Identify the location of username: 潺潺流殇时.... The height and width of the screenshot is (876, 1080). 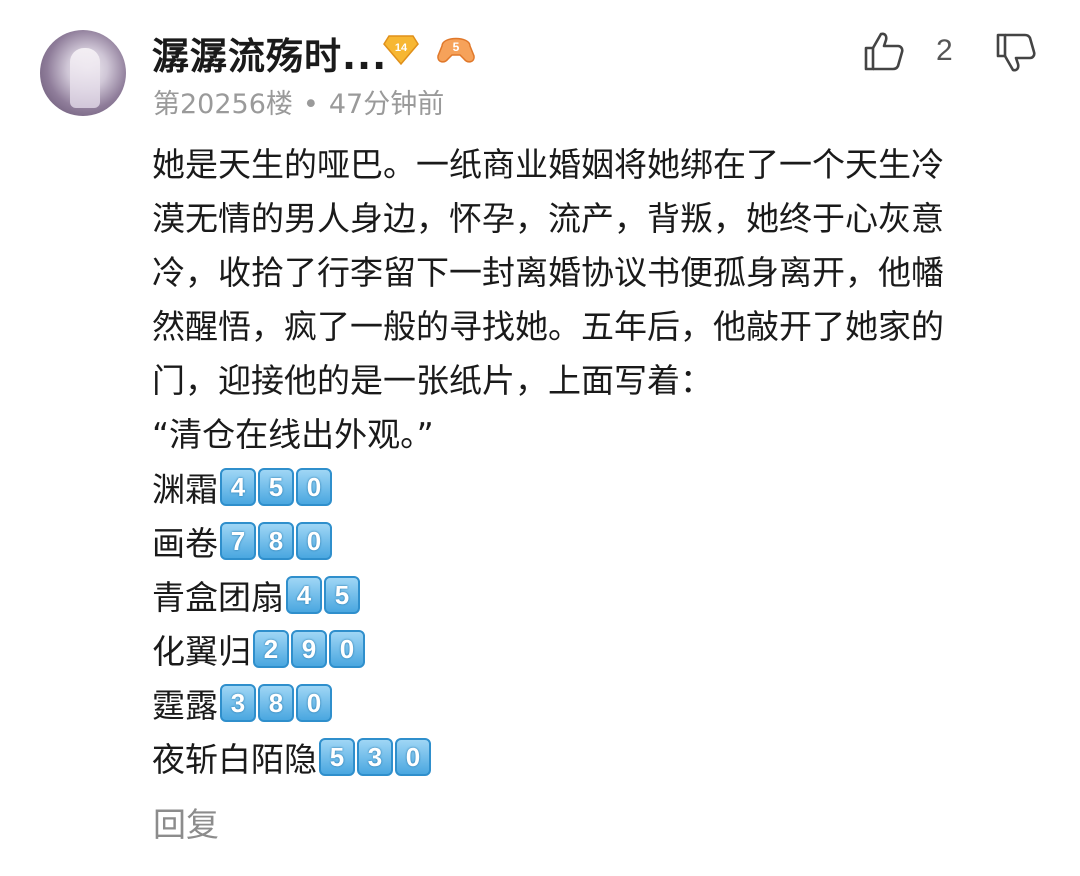
(269, 53).